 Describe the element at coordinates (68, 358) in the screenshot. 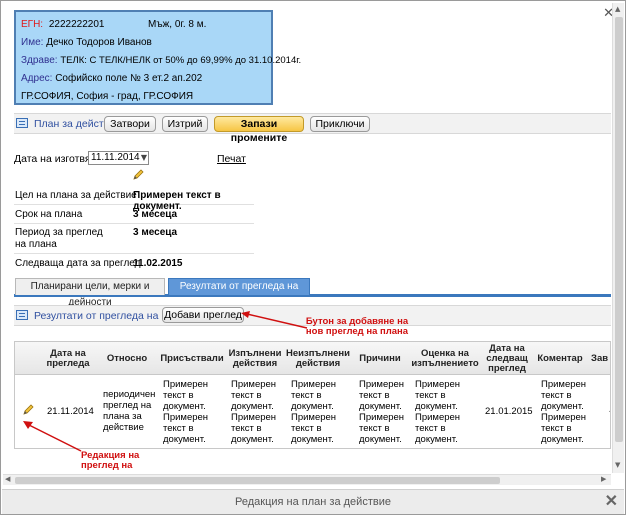

I see `col-review-date: Дата на прегледа` at that location.